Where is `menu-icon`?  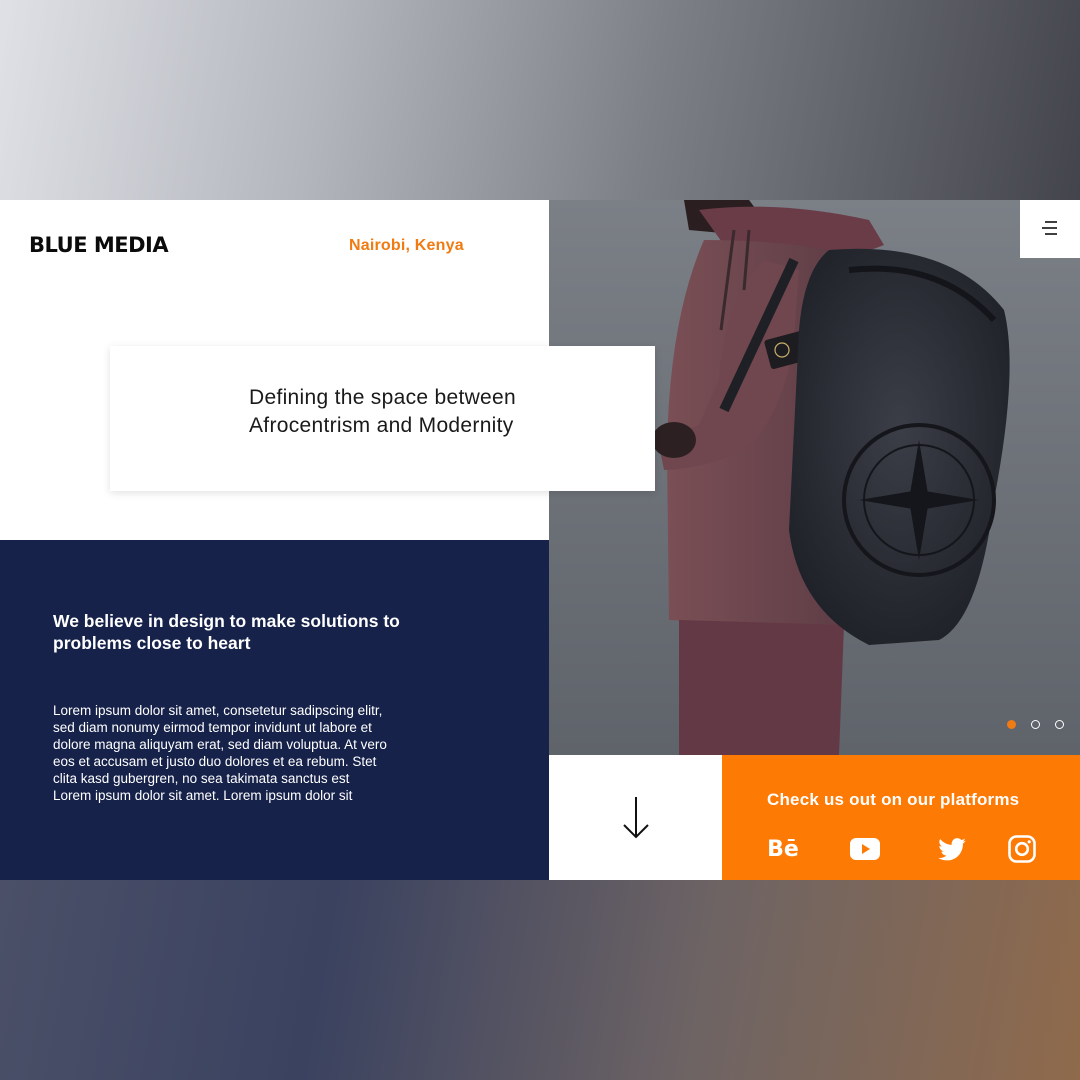 menu-icon is located at coordinates (1049, 228).